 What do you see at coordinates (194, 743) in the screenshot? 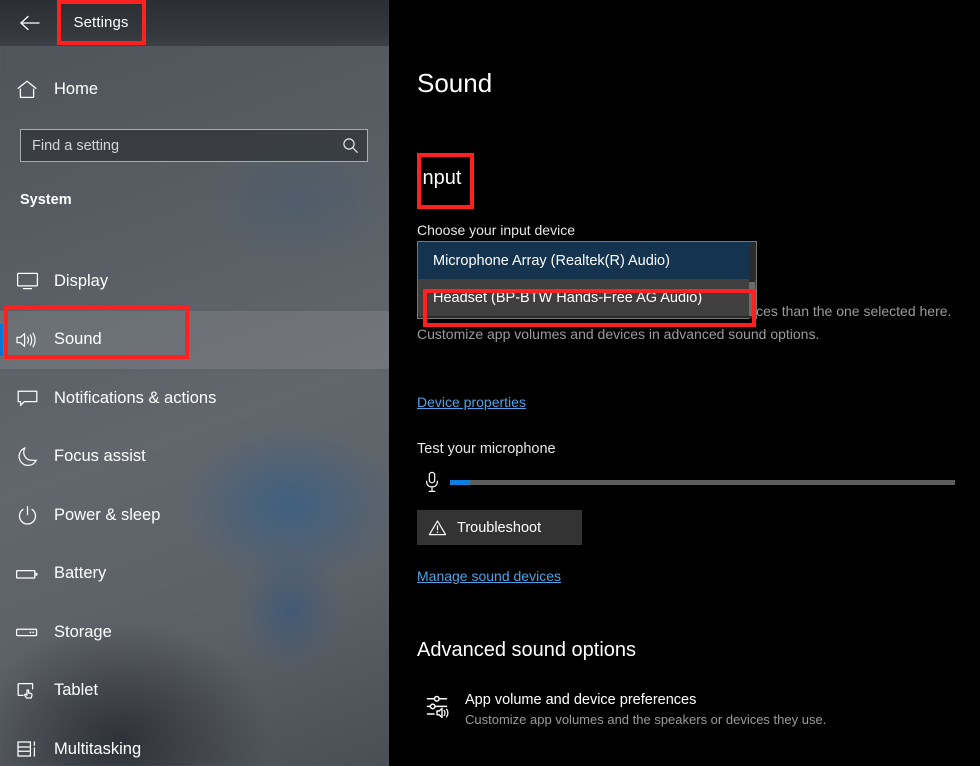
I see `sidebar-item-multitasking: Multitasking` at bounding box center [194, 743].